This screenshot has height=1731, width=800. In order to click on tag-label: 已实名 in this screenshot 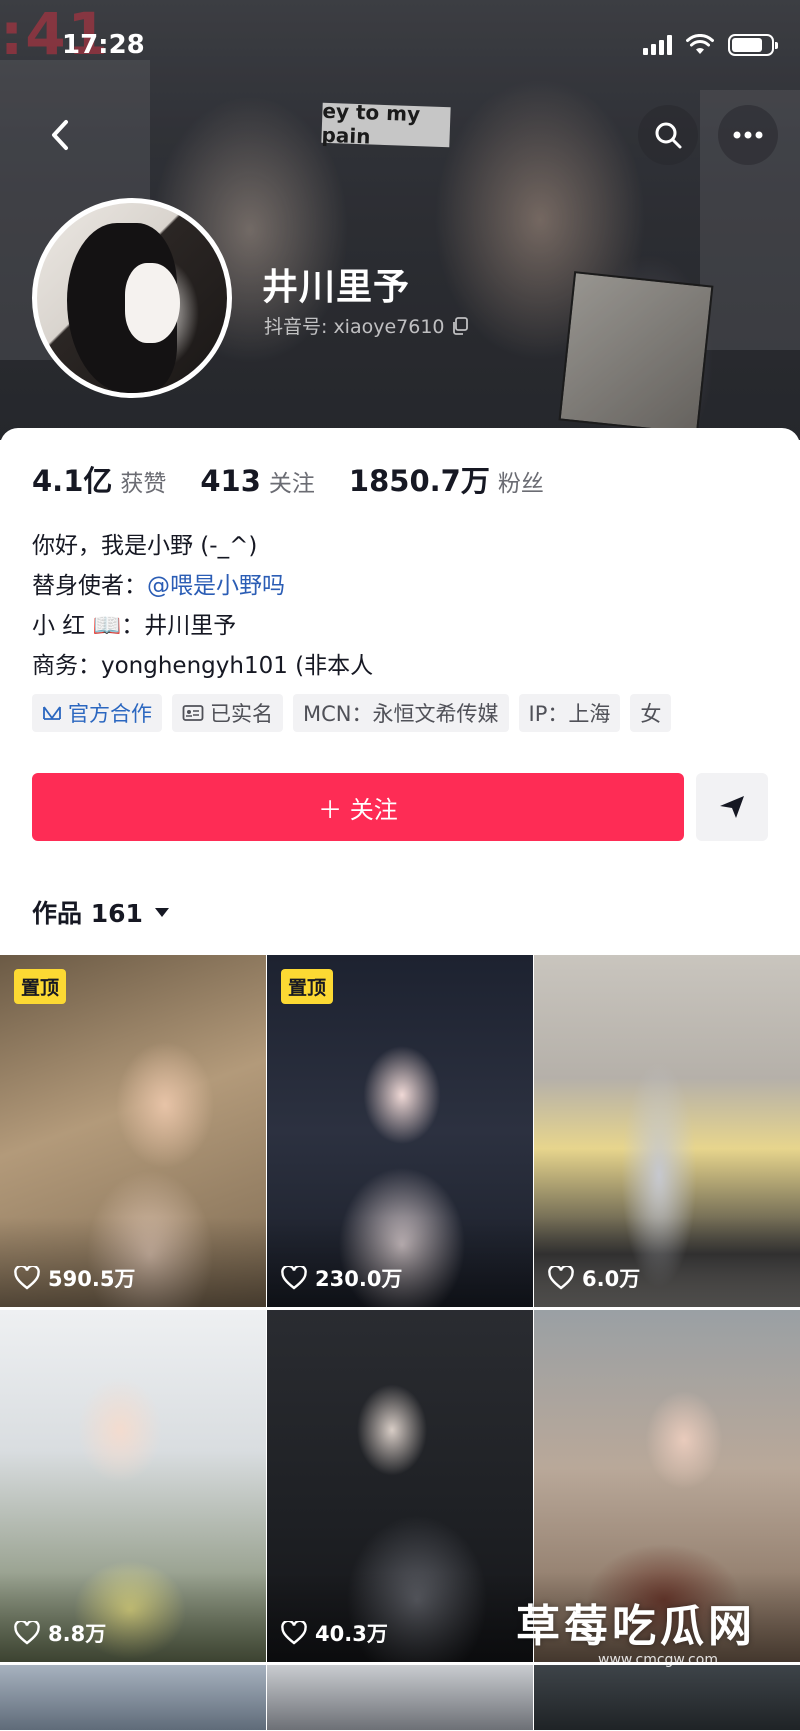, I will do `click(241, 714)`.